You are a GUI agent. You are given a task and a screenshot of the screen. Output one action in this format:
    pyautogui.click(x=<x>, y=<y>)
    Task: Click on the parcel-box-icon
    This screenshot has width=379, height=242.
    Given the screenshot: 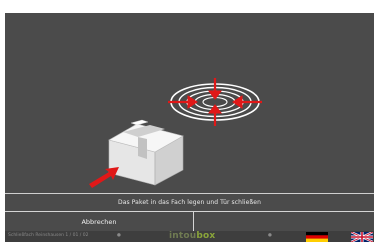 What is the action you would take?
    pyautogui.click(x=146, y=152)
    